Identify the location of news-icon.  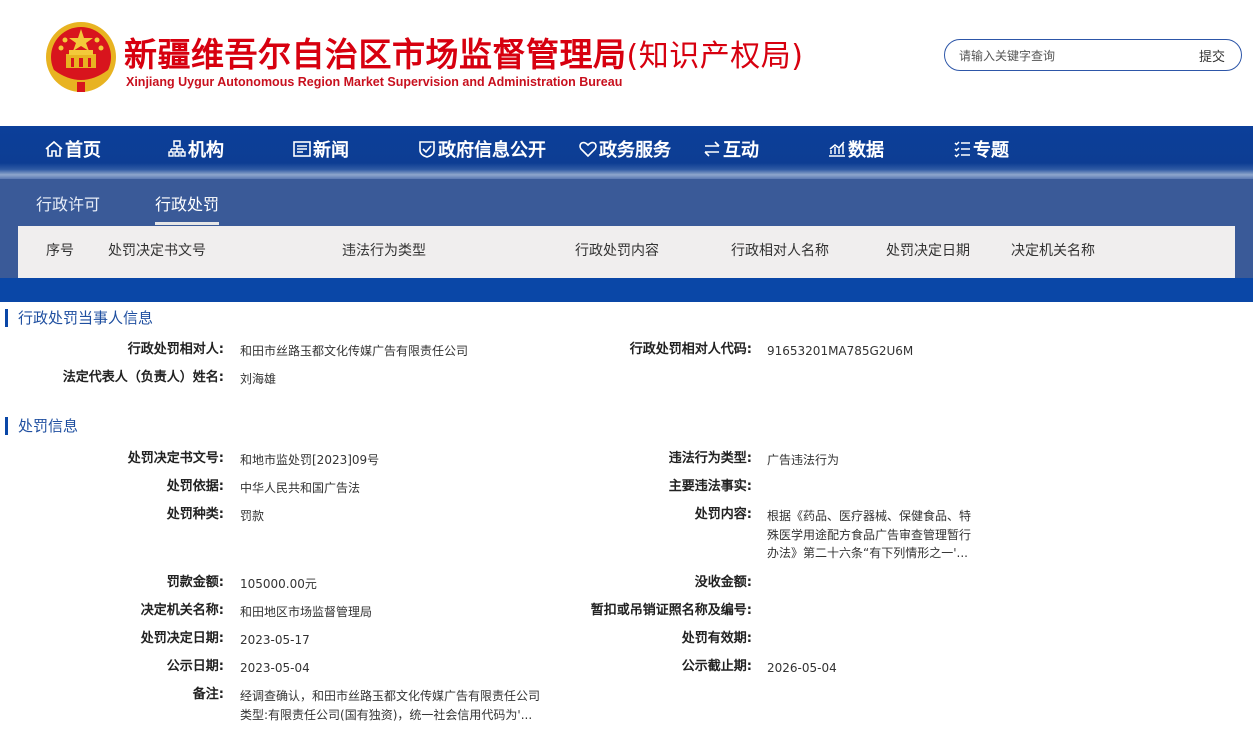
(302, 149).